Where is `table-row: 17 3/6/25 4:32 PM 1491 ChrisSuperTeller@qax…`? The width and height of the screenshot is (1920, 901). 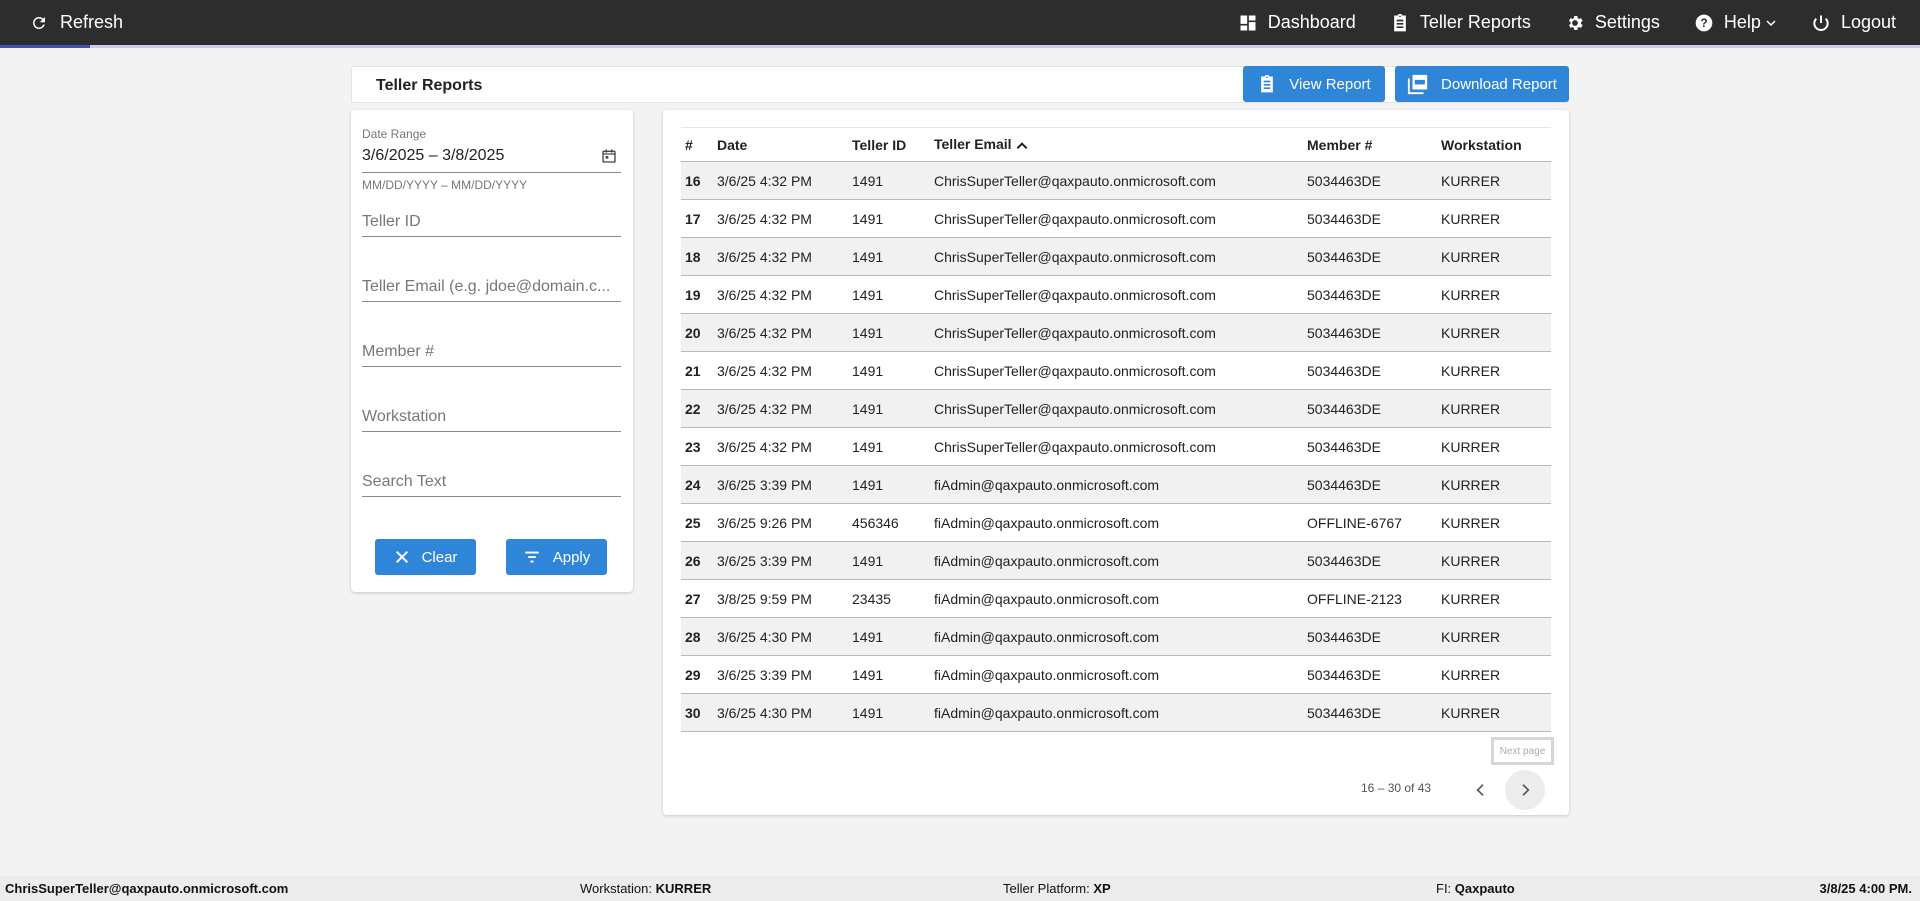
table-row: 17 3/6/25 4:32 PM 1491 ChrisSuperTeller@qax… is located at coordinates (1116, 218).